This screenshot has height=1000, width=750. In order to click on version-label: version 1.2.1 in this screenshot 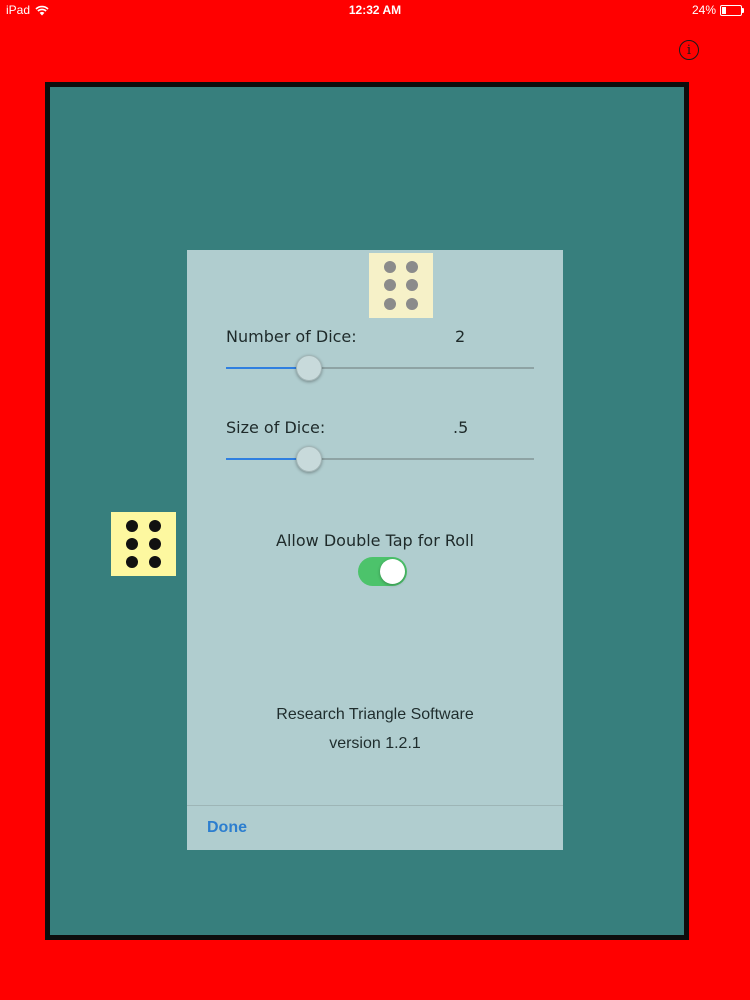, I will do `click(375, 743)`.